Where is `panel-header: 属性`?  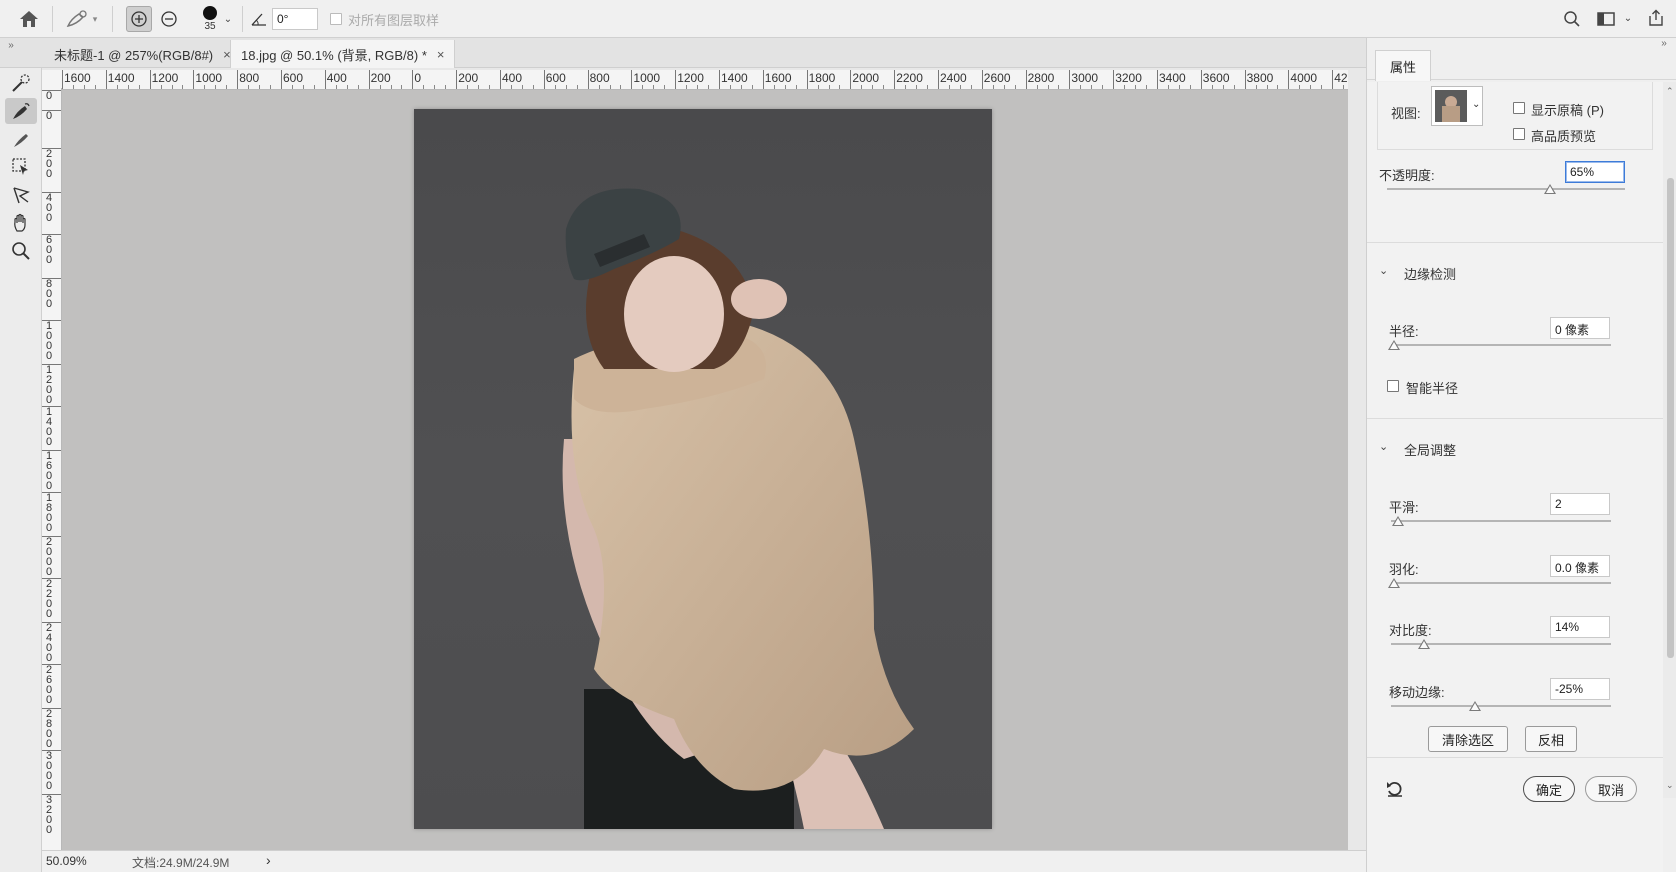 panel-header: 属性 is located at coordinates (1521, 63).